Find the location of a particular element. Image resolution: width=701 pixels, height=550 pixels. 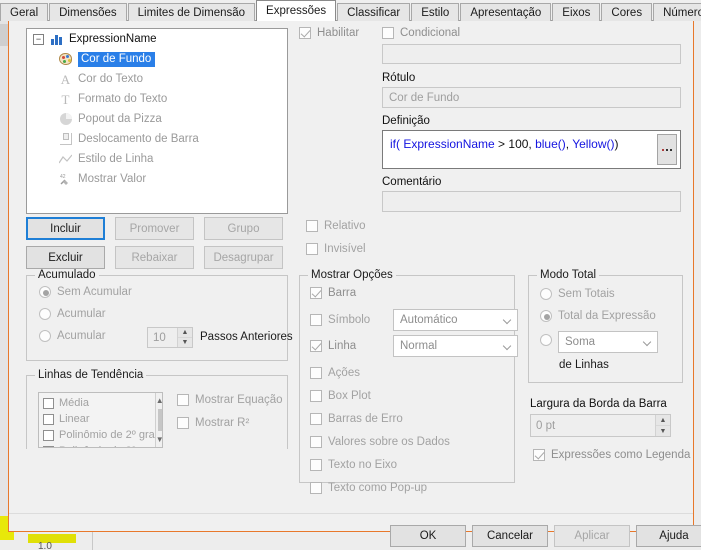

tab-geral: Geral is located at coordinates (24, 12).